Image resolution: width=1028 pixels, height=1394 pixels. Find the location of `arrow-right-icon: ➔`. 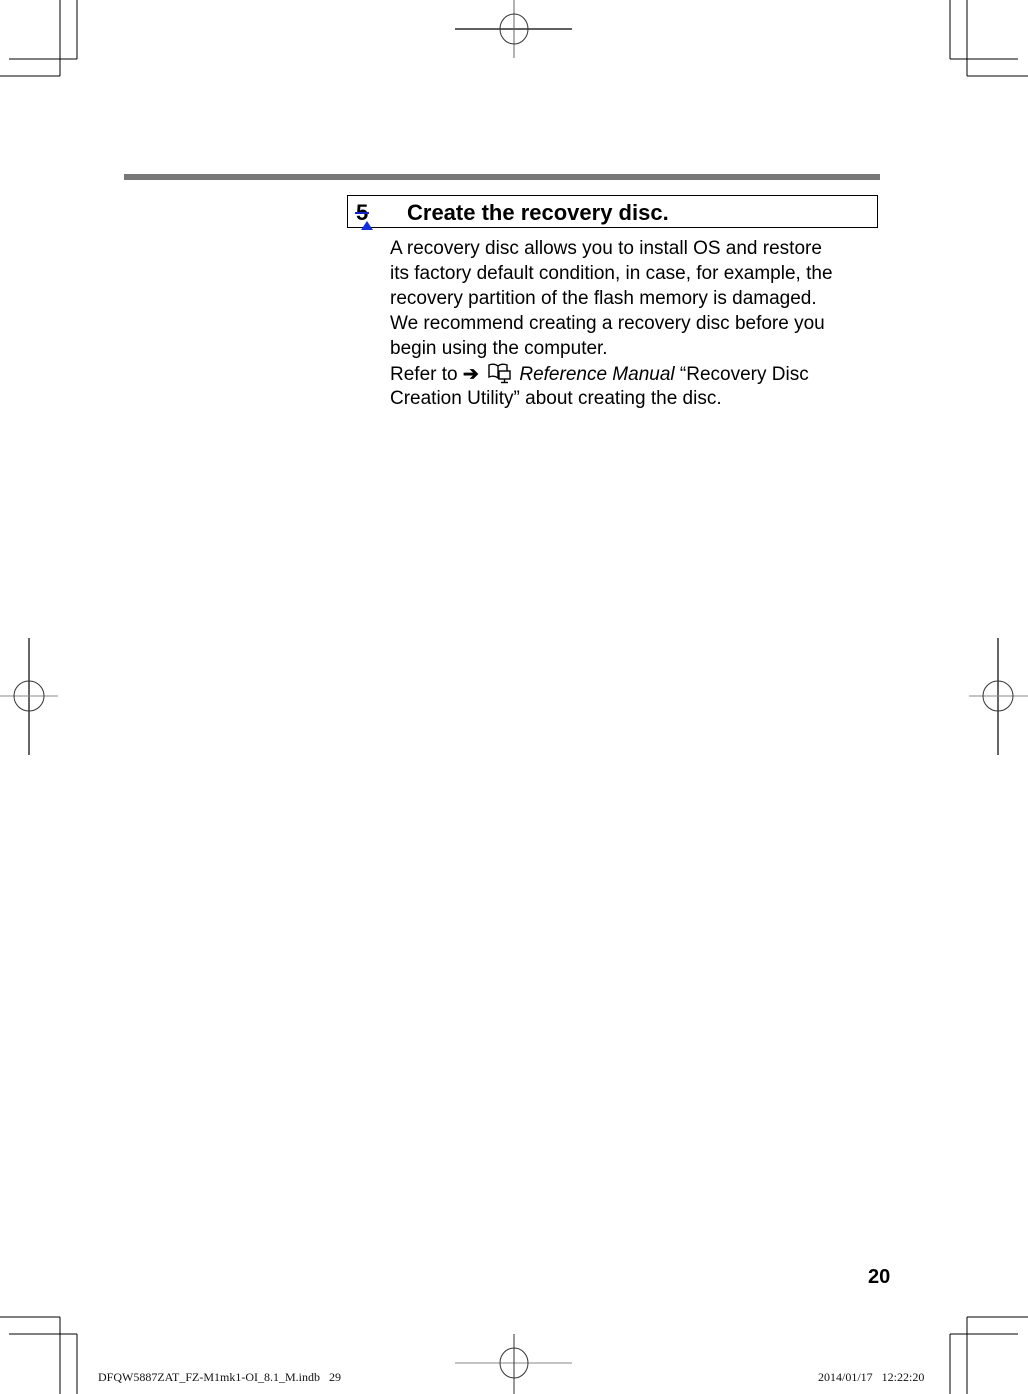

arrow-right-icon: ➔ is located at coordinates (470, 374).